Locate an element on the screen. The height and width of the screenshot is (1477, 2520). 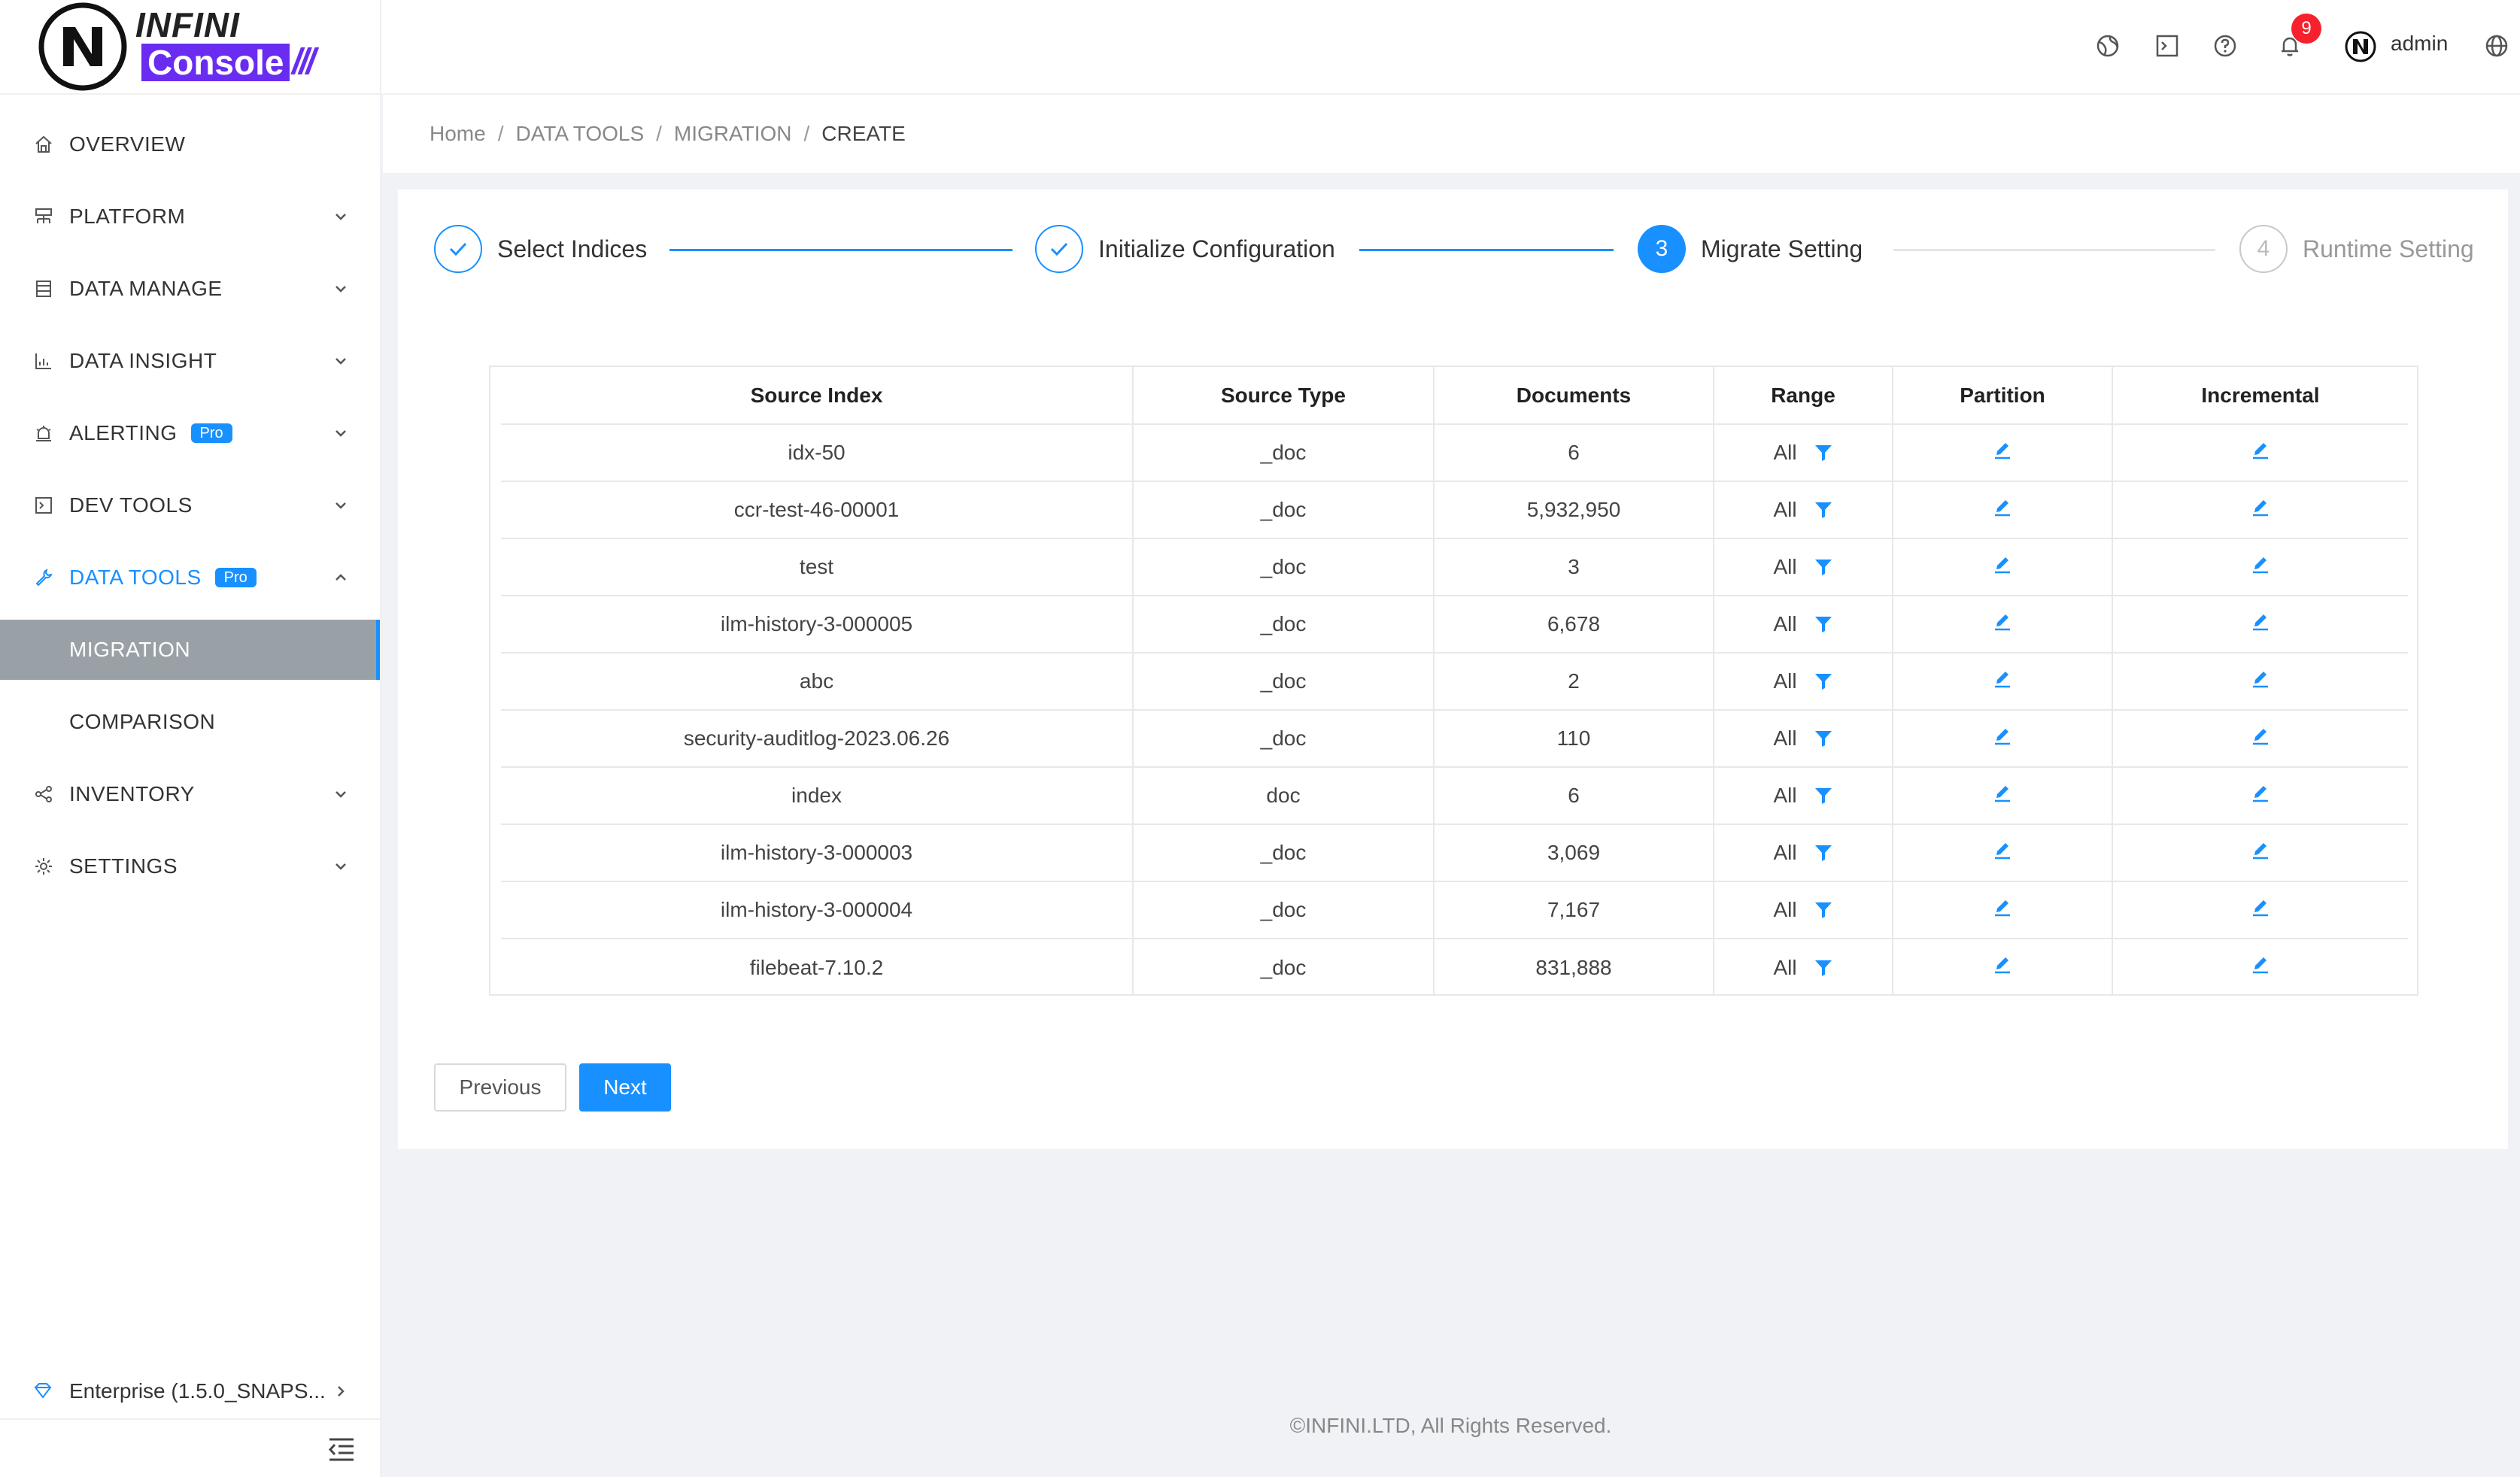
source-index-cell: index is located at coordinates (817, 796).